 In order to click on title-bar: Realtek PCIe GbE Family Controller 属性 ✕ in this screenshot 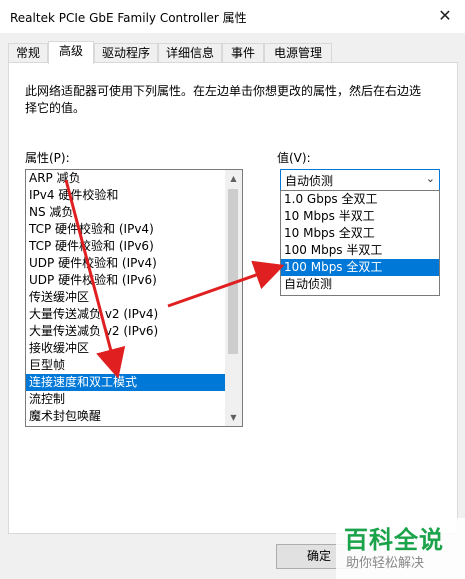, I will do `click(232, 16)`.